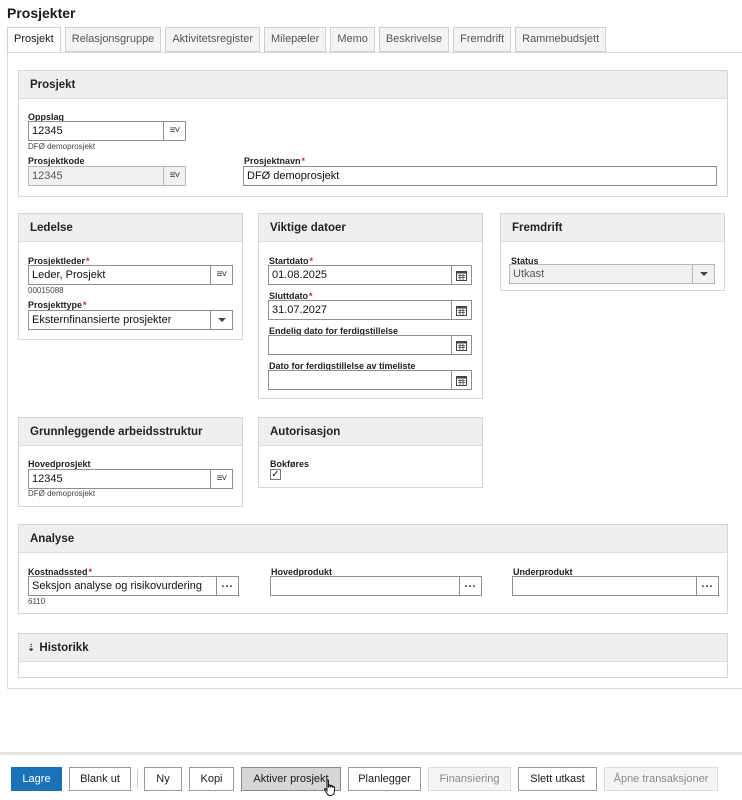 The height and width of the screenshot is (800, 742). What do you see at coordinates (31, 648) in the screenshot?
I see `double-chevron-down-icon: ⇣` at bounding box center [31, 648].